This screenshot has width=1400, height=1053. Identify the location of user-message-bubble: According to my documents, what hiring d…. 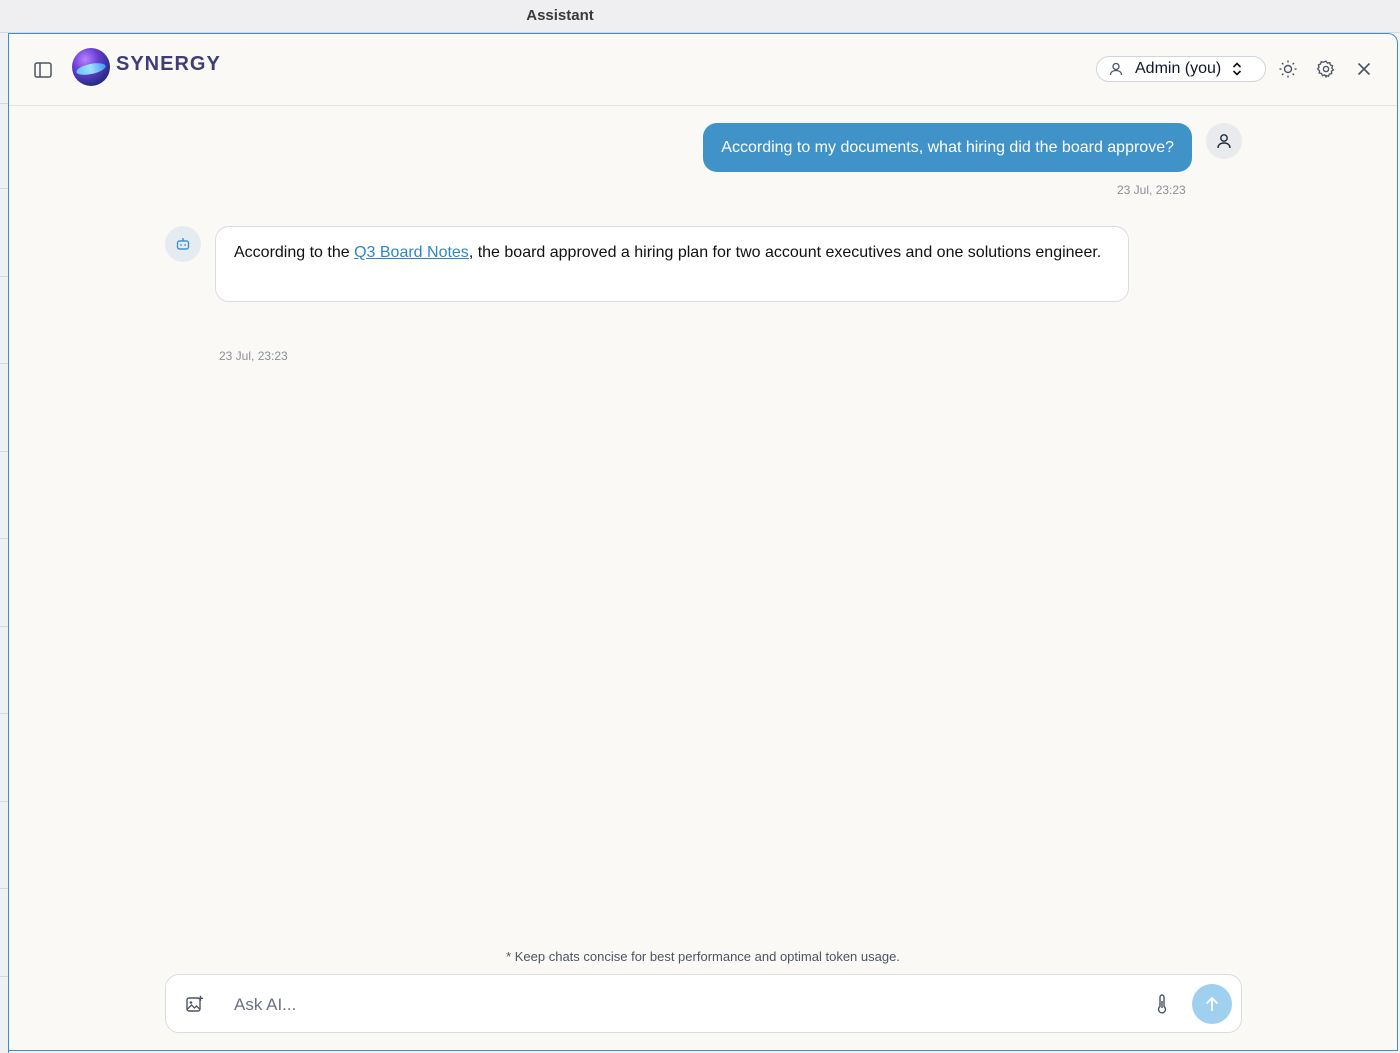
(947, 147).